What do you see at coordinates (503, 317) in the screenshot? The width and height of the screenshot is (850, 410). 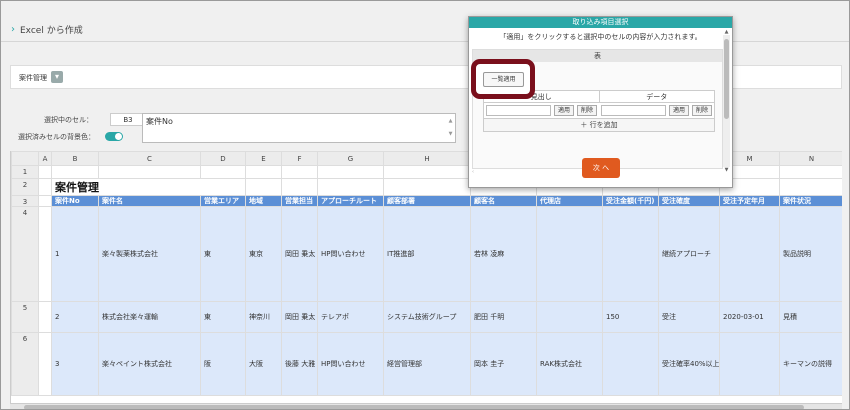 I see `table-cell: 肥田 千明` at bounding box center [503, 317].